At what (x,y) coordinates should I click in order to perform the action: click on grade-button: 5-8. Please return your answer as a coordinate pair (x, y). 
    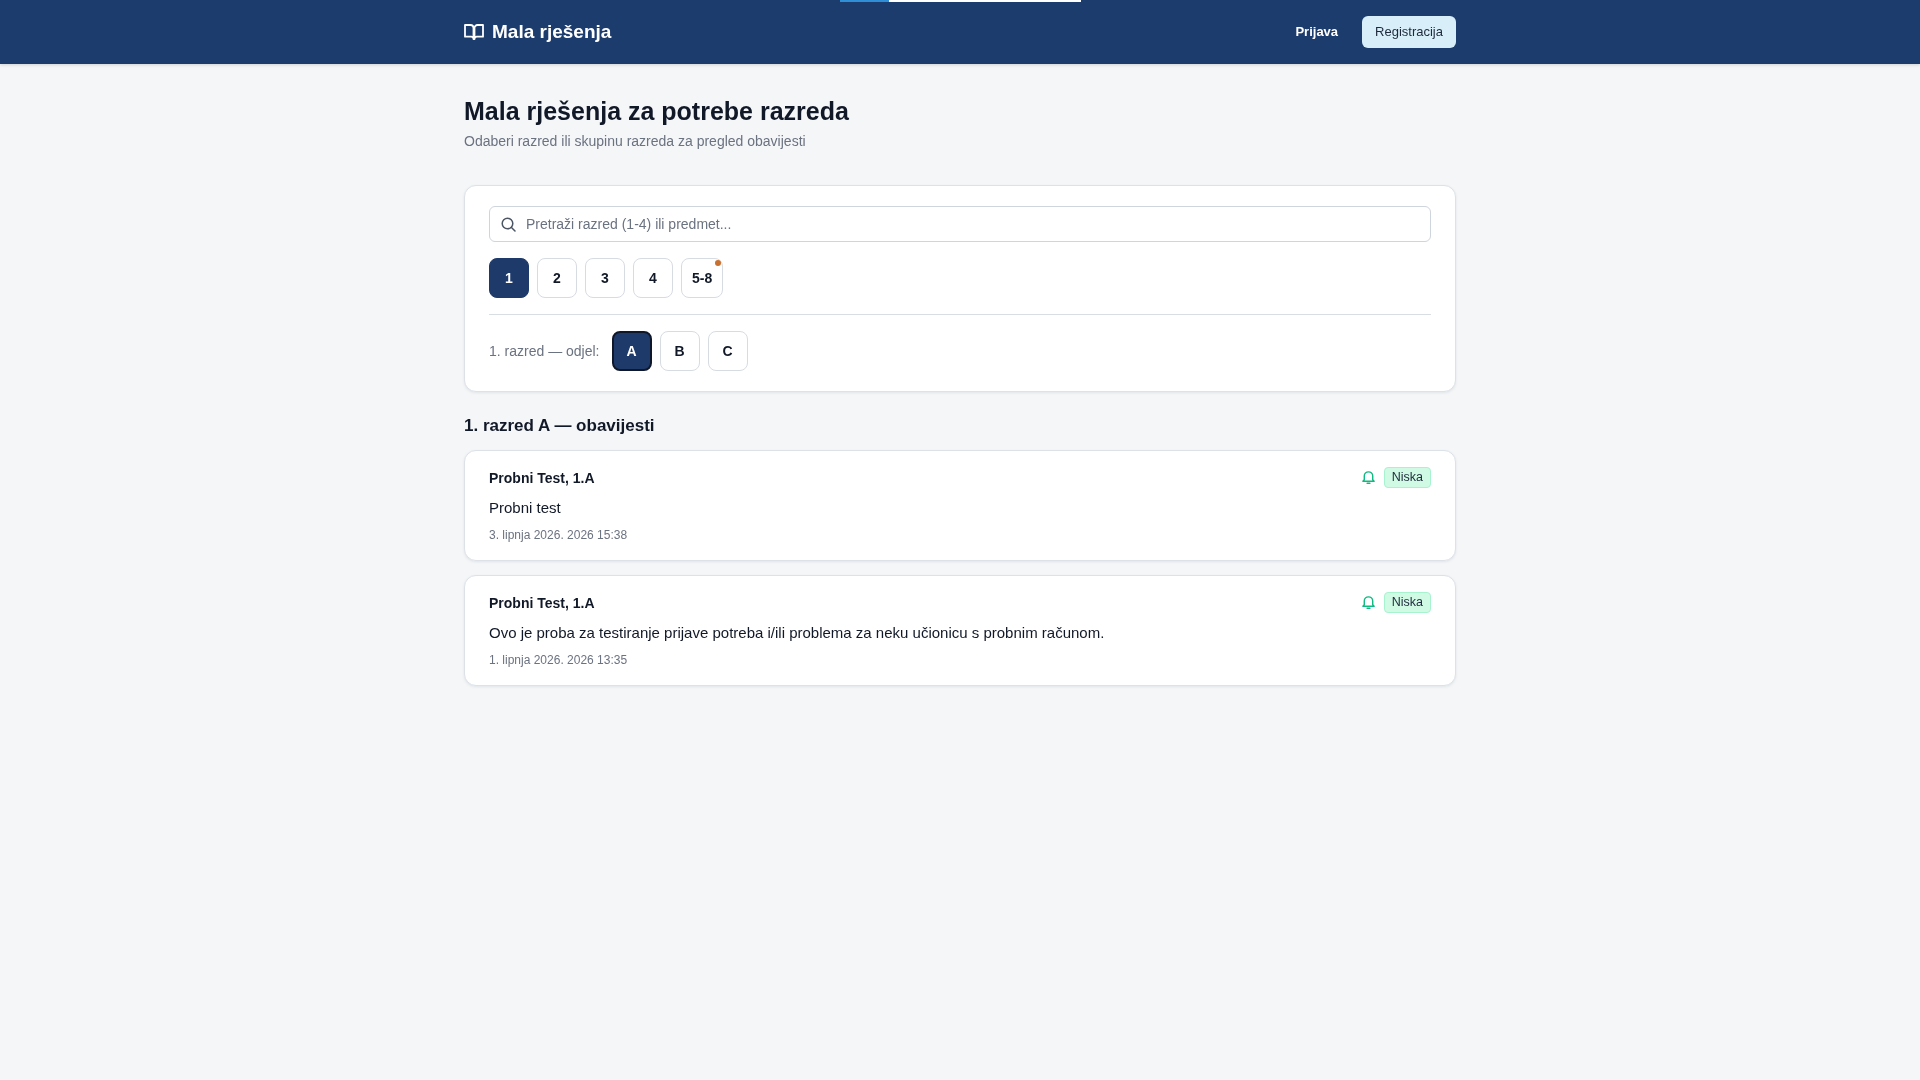
    Looking at the image, I should click on (702, 278).